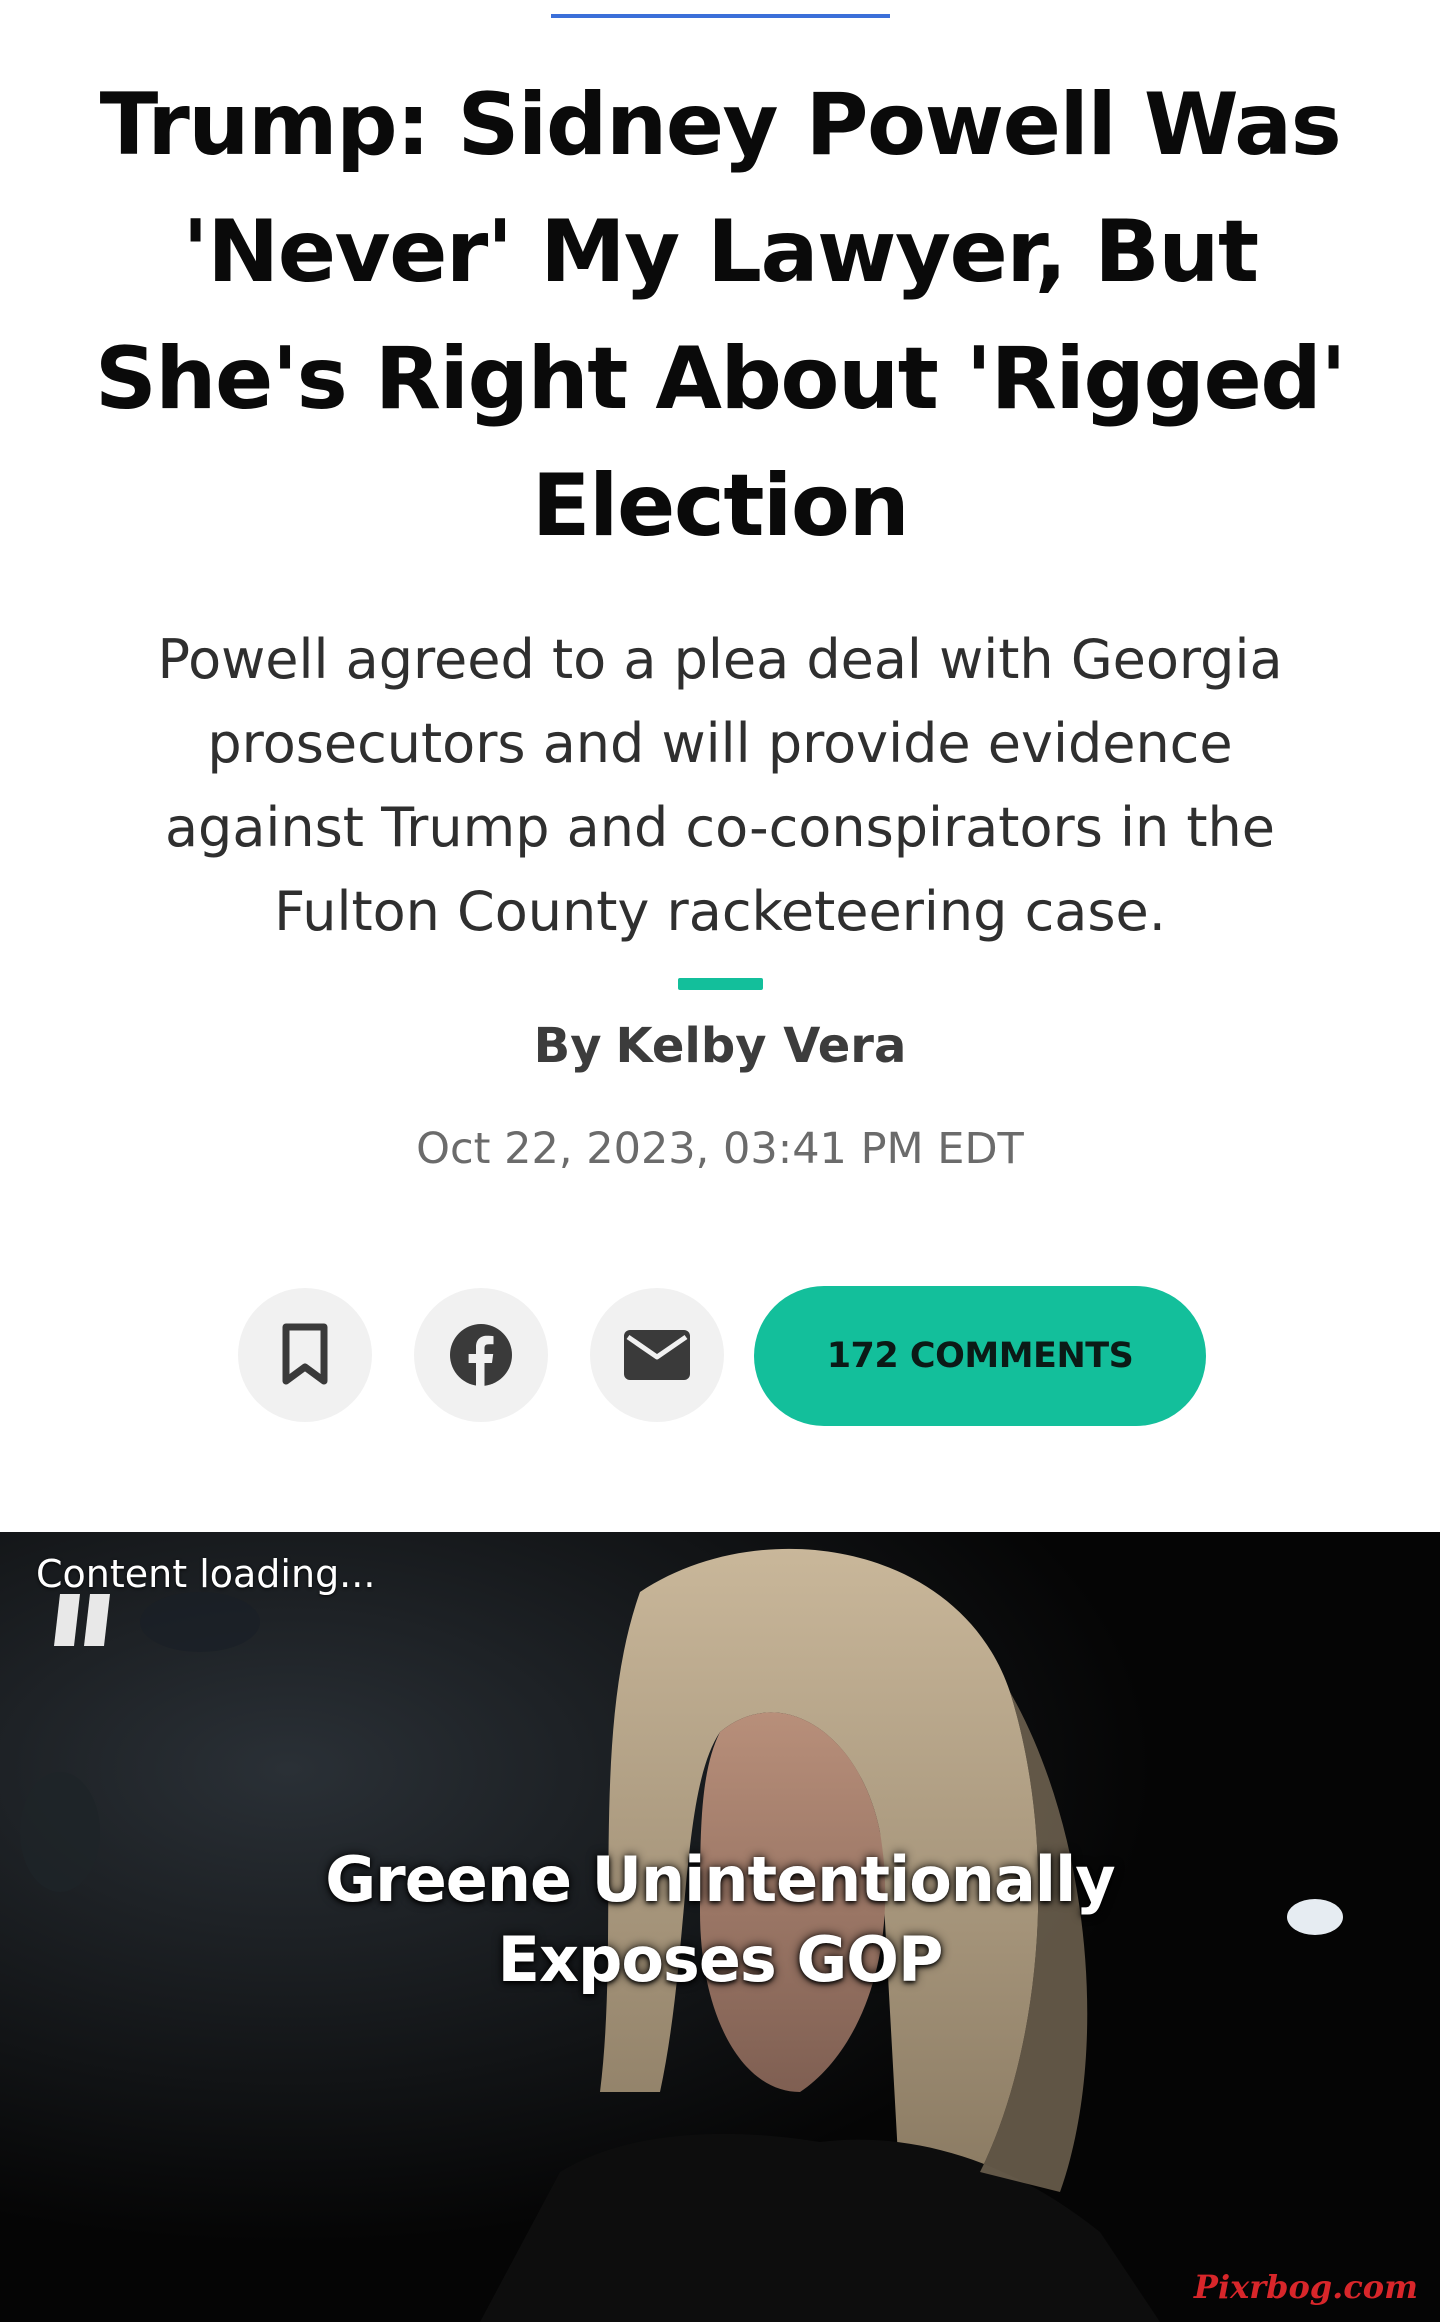 The image size is (1440, 2322). I want to click on caption-line: Exposes GOP, so click(720, 1959).